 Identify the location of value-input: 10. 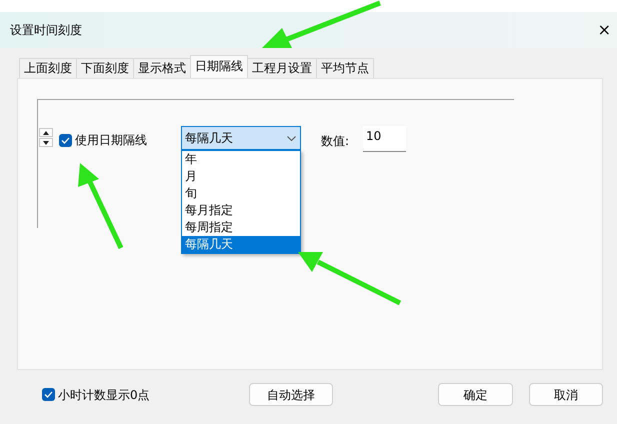
(384, 139).